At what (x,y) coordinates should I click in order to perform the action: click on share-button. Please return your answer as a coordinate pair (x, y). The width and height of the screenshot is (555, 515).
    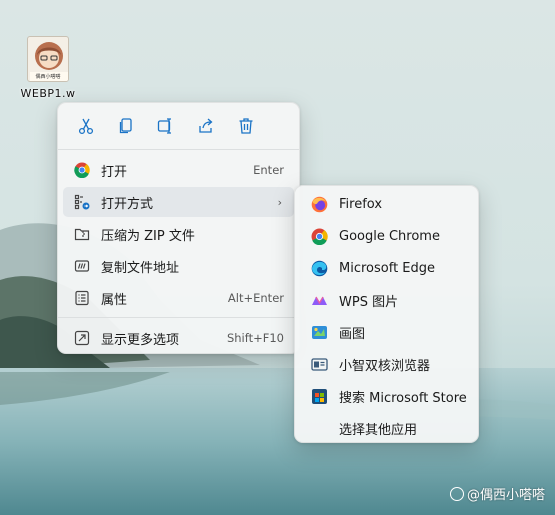
    Looking at the image, I should click on (206, 126).